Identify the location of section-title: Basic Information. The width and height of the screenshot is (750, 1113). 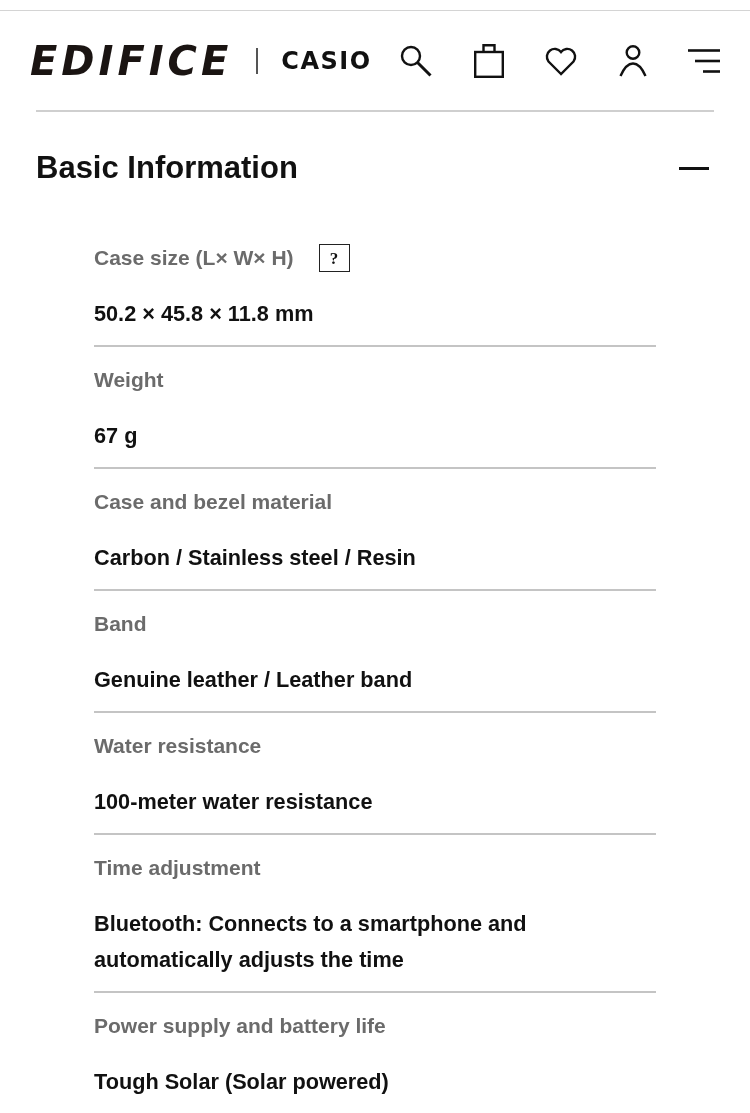
(167, 168).